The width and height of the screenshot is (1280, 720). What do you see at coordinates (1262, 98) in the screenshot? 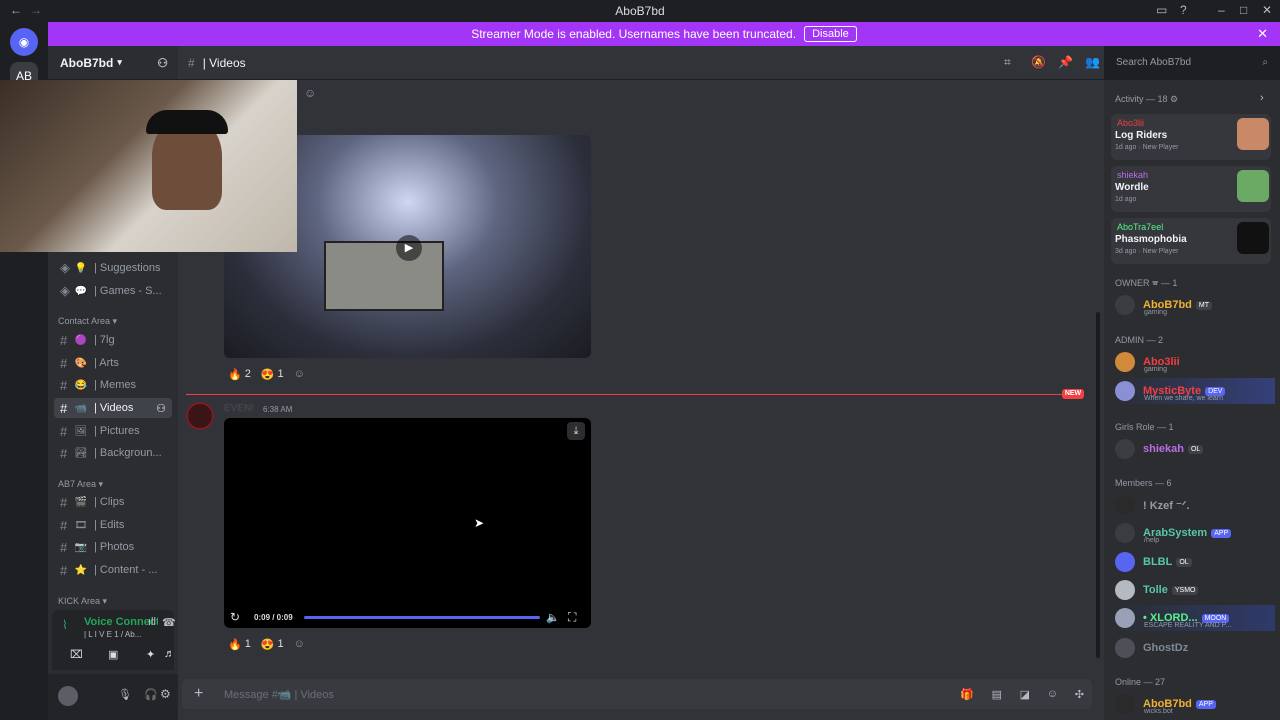
I see `chevron-right-icon: ›` at bounding box center [1262, 98].